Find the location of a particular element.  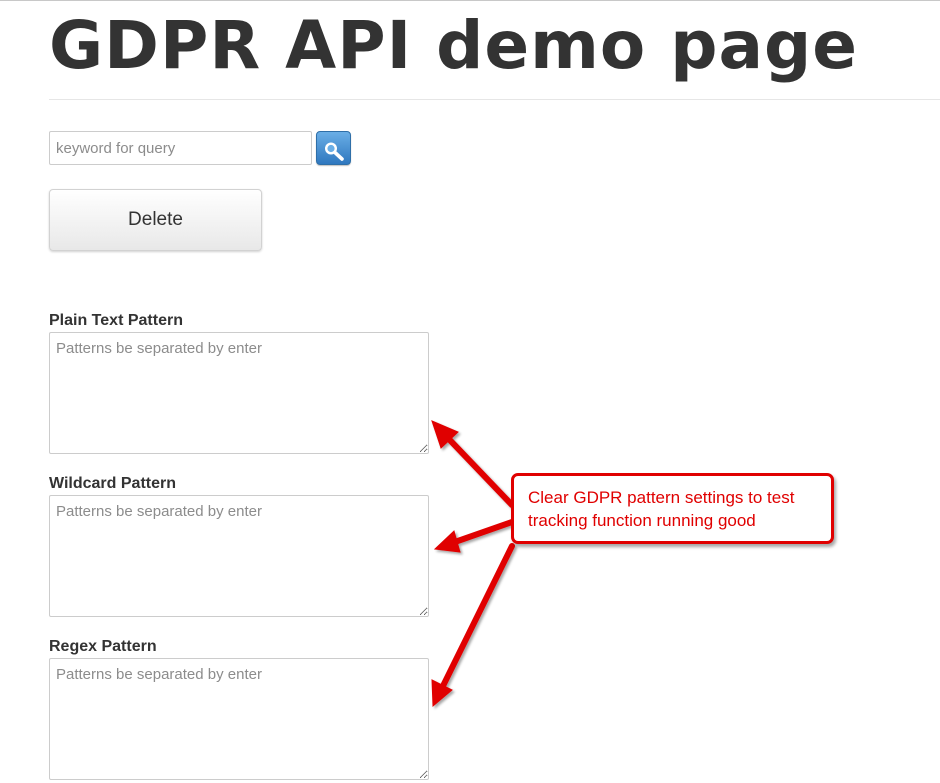

search-button is located at coordinates (333, 148).